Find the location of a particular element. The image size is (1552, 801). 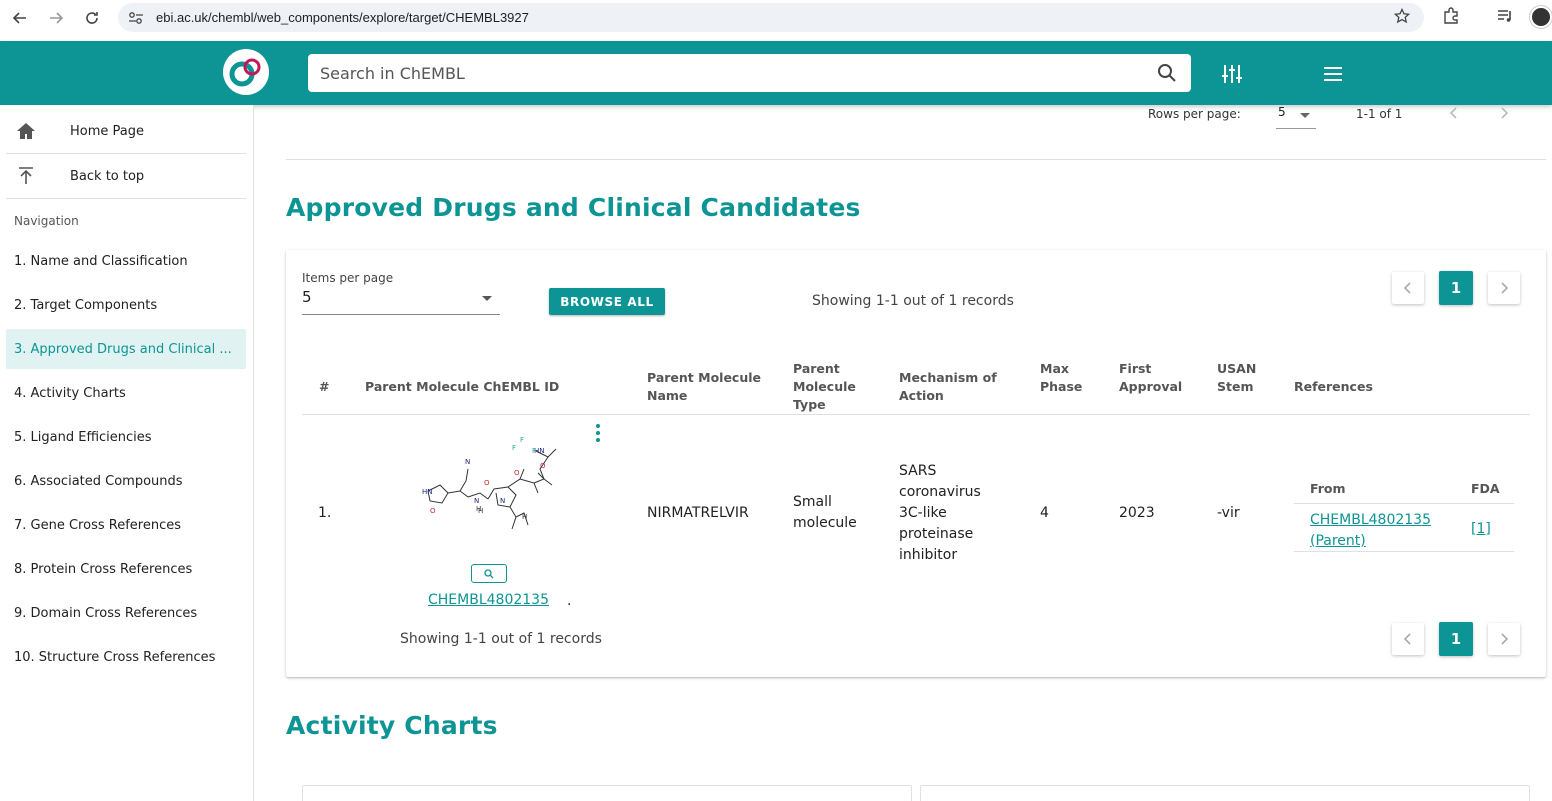

items-per-page-select: 5 is located at coordinates (401, 301).